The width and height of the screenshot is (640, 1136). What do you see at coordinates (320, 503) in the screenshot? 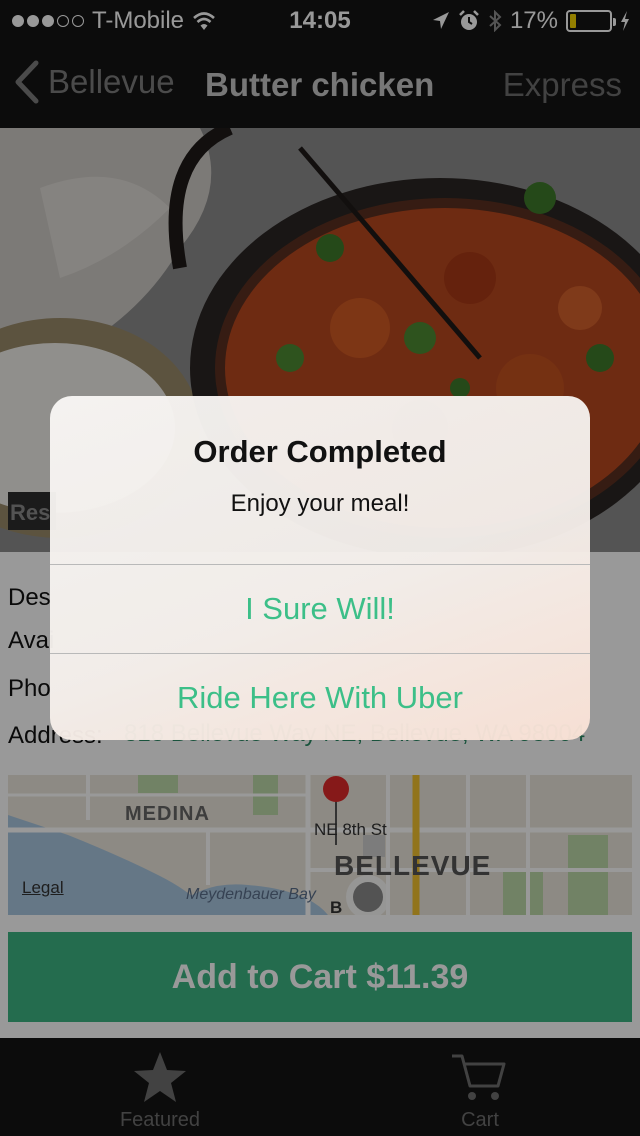
I see `alert-message: Enjoy your meal!` at bounding box center [320, 503].